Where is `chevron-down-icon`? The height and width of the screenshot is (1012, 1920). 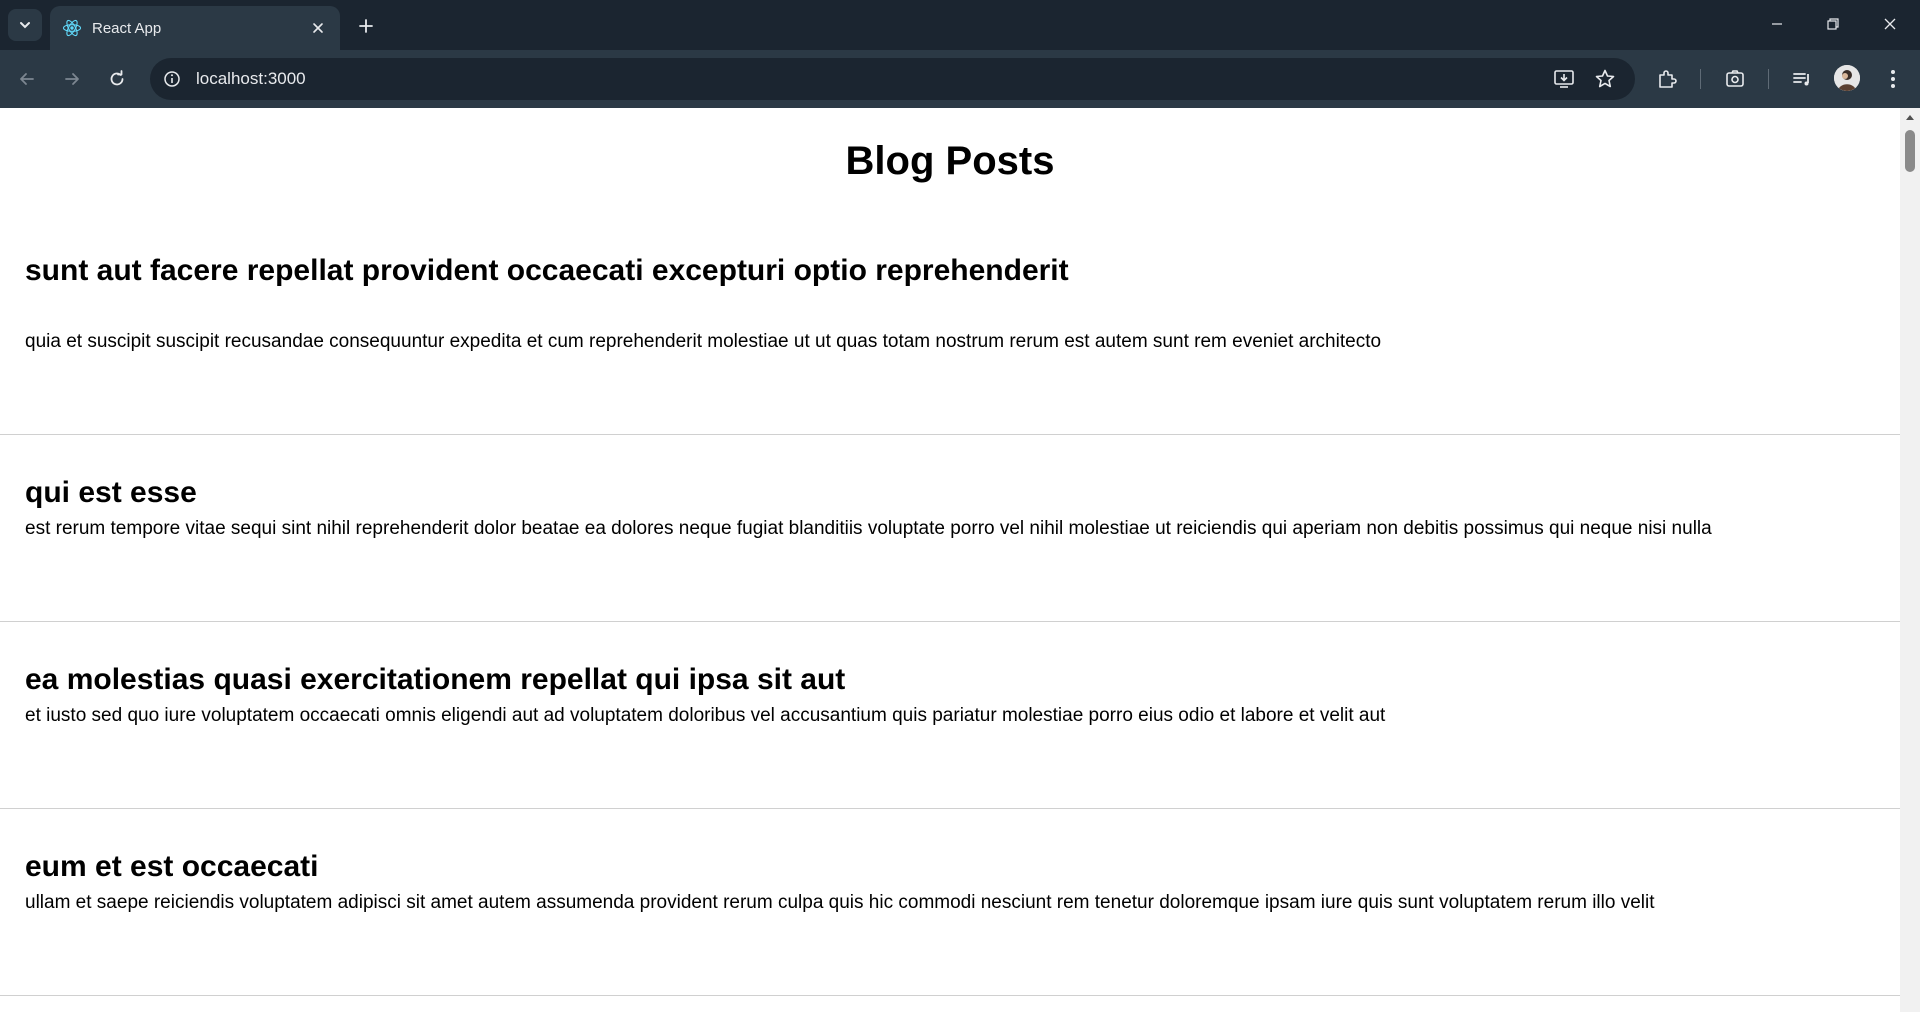
chevron-down-icon is located at coordinates (25, 25).